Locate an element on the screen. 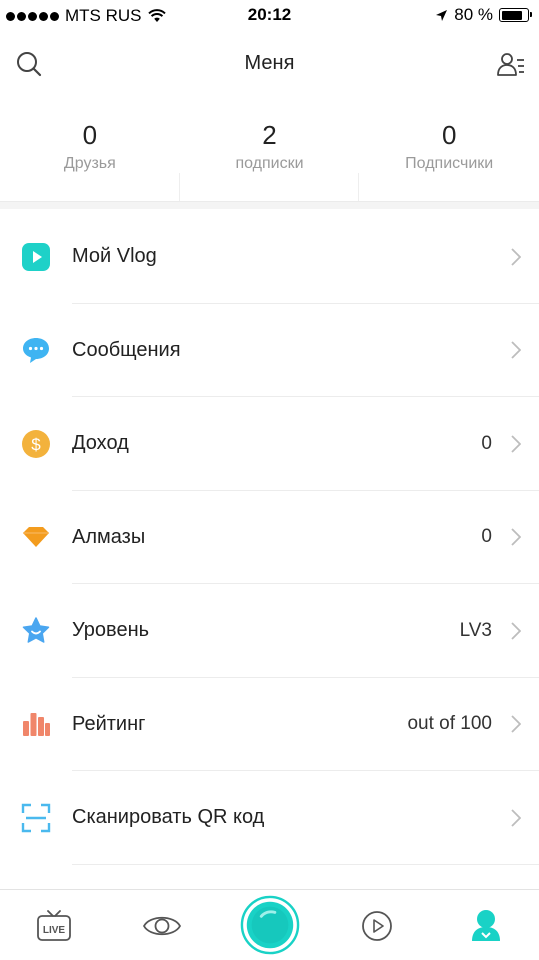 The image size is (539, 960). menu-item-scan-qr: Сканировать QR код is located at coordinates (269, 818).